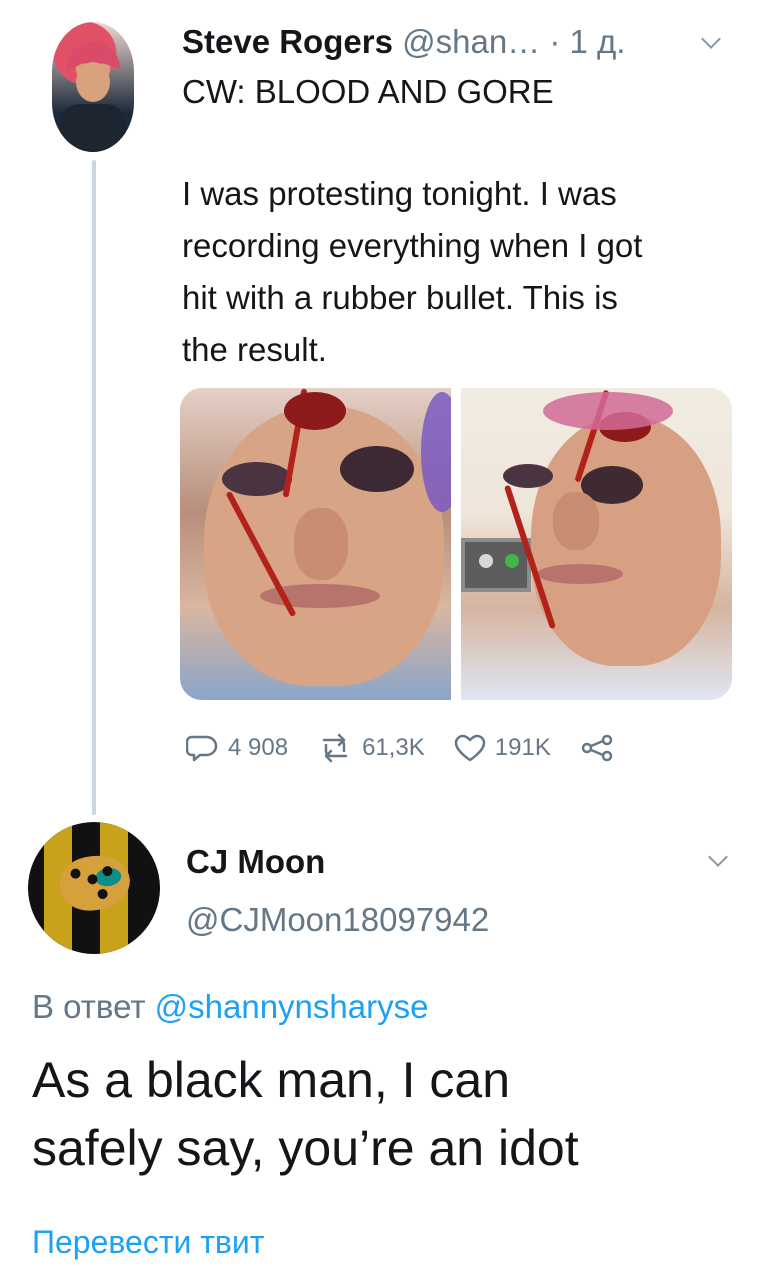  Describe the element at coordinates (337, 920) in the screenshot. I see `reply-author-handle: @CJMoon18097942` at that location.